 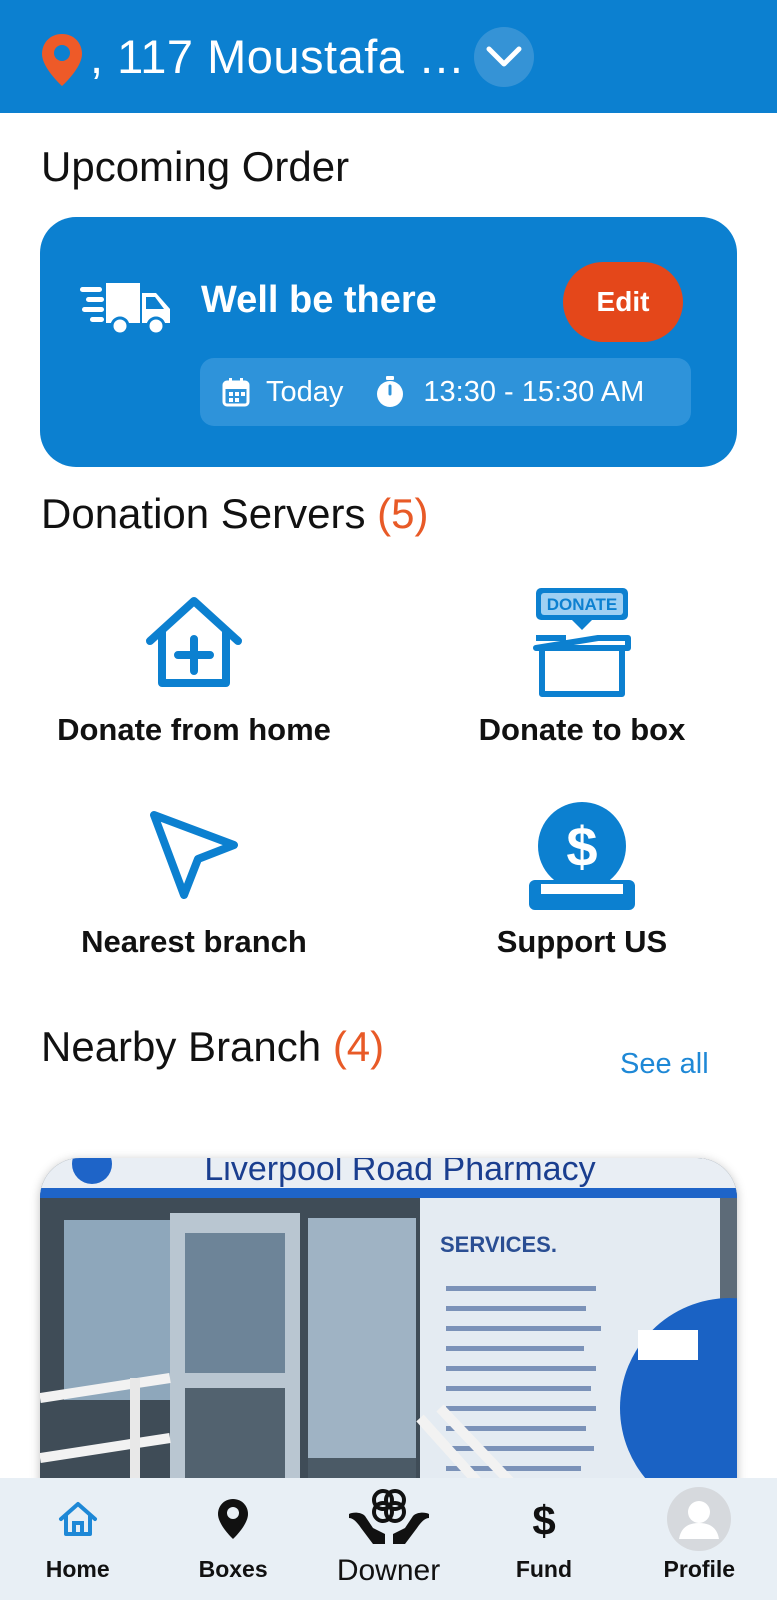 I want to click on nav-boxes: Boxes, so click(x=232, y=1539).